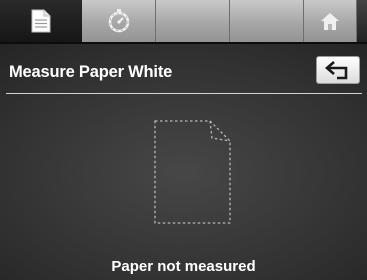 The image size is (367, 280). I want to click on tab-timer, so click(119, 21).